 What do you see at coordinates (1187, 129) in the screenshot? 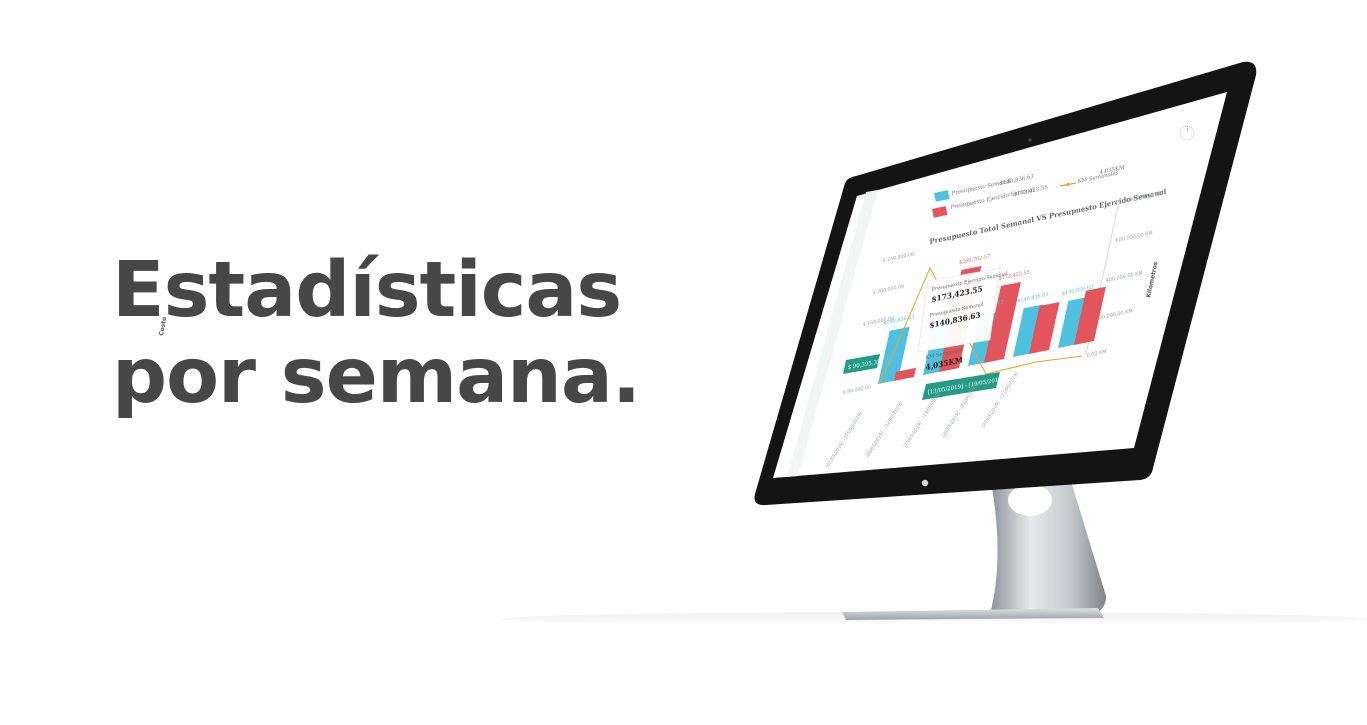
I see `menu-dots-icon: ⋮` at bounding box center [1187, 129].